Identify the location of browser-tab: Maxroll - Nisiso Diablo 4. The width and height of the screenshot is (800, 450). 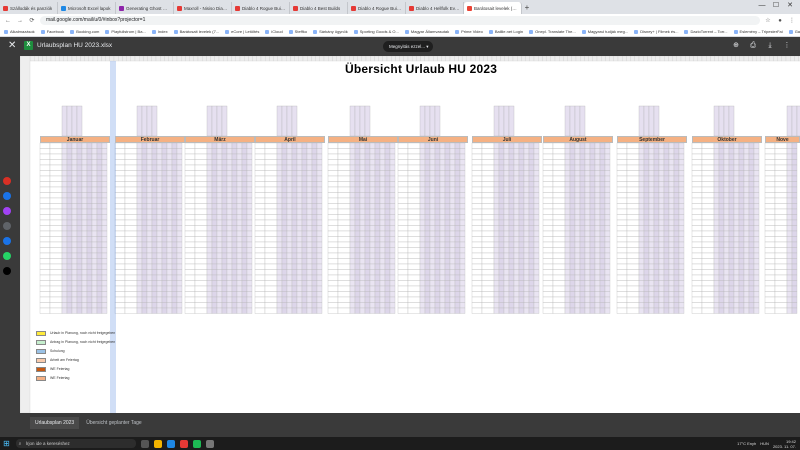
(203, 8).